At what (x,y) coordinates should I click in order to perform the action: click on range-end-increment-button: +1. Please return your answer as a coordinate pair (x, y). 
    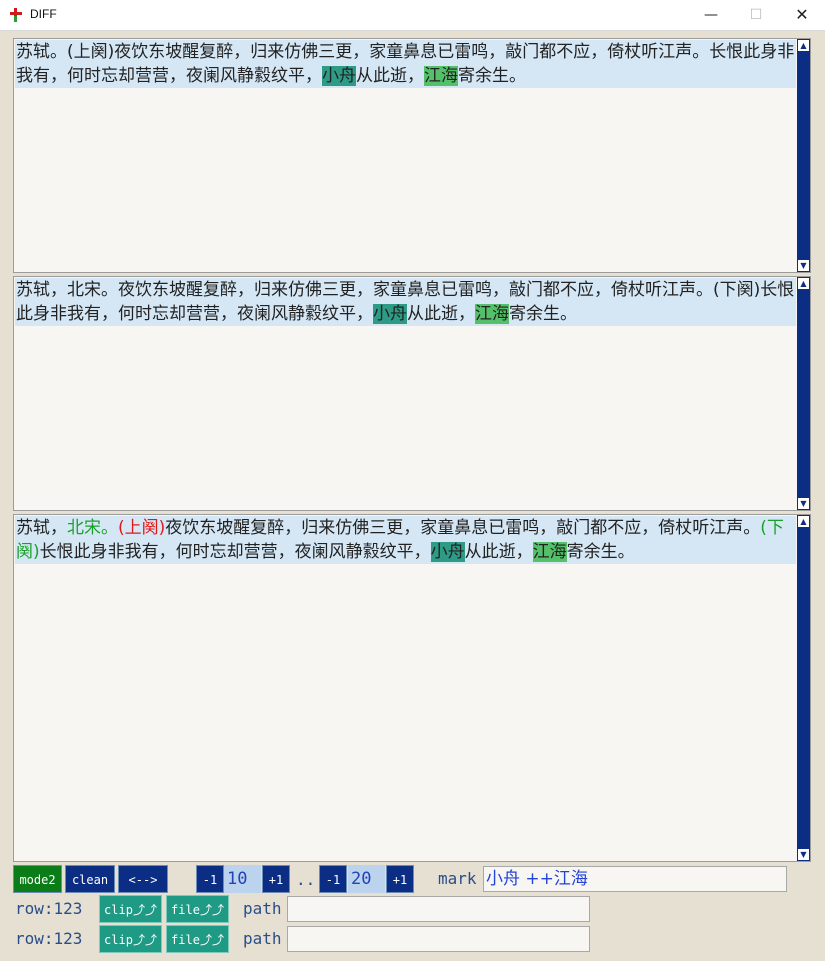
    Looking at the image, I should click on (400, 879).